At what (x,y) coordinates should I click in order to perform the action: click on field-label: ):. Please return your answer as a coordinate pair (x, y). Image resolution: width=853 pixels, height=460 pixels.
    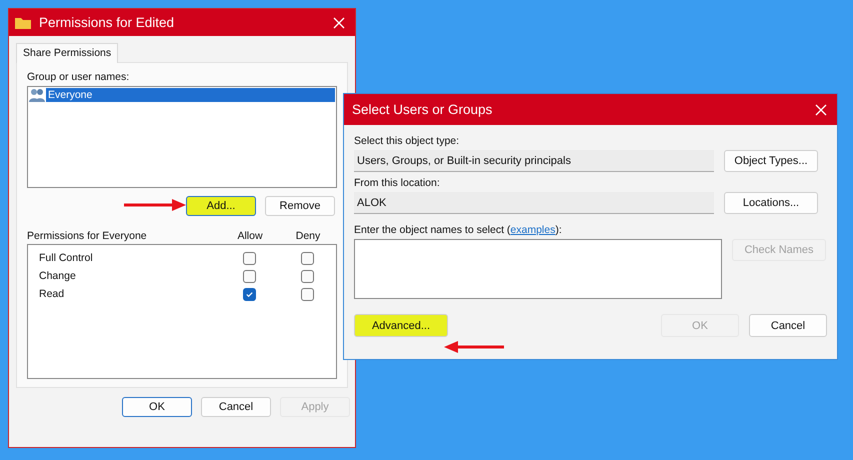
    Looking at the image, I should click on (558, 230).